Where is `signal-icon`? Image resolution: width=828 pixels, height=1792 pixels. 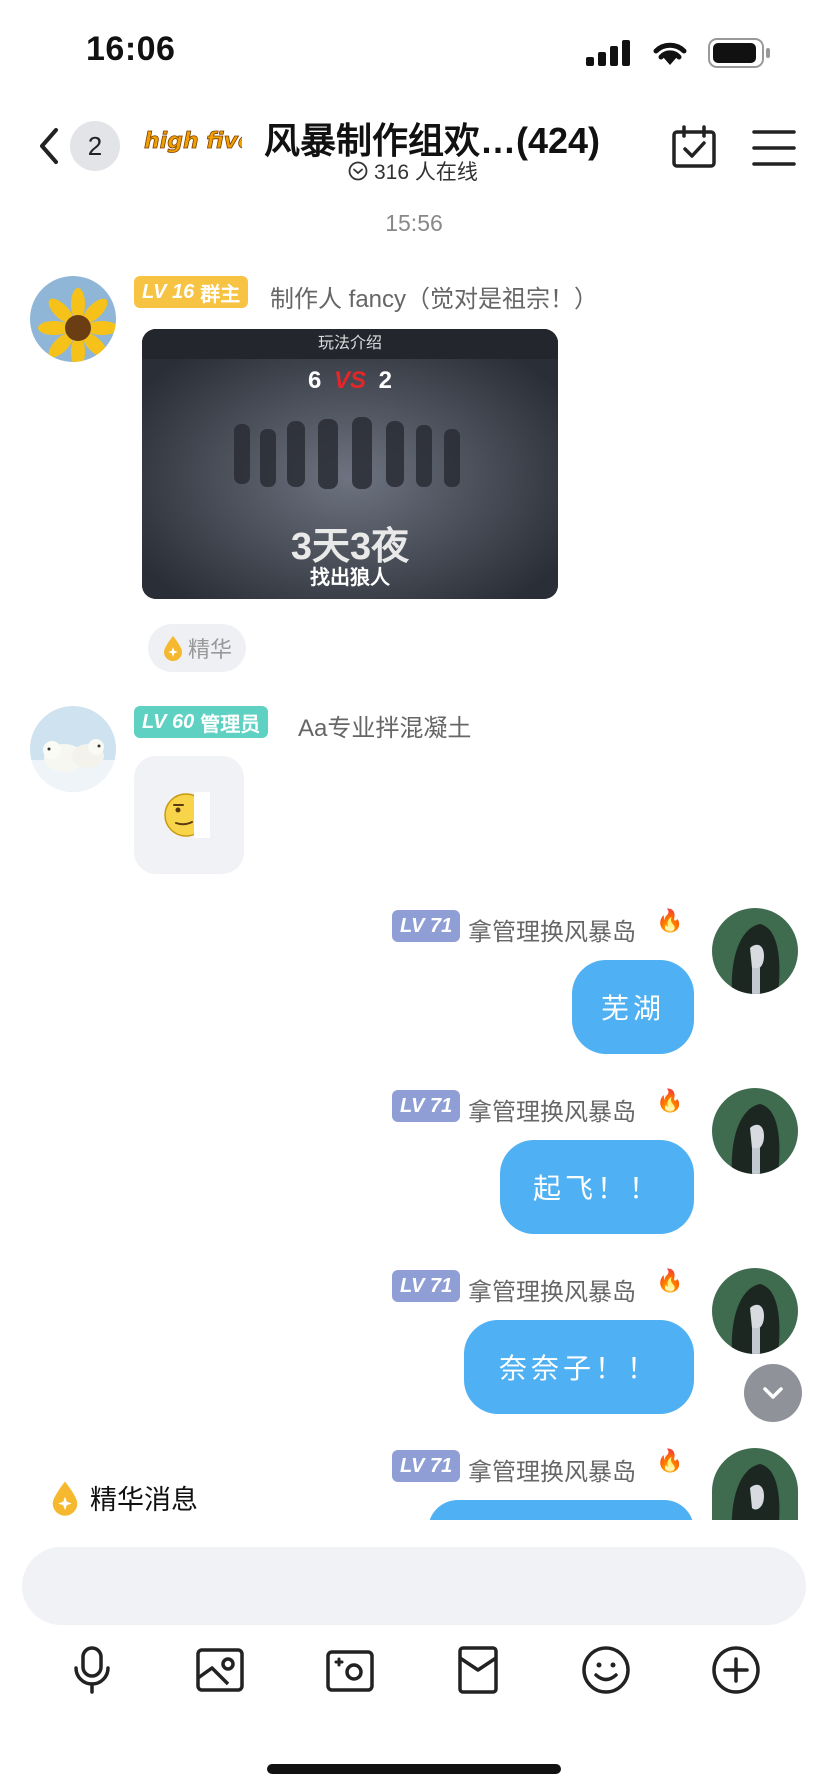
signal-icon is located at coordinates (608, 53).